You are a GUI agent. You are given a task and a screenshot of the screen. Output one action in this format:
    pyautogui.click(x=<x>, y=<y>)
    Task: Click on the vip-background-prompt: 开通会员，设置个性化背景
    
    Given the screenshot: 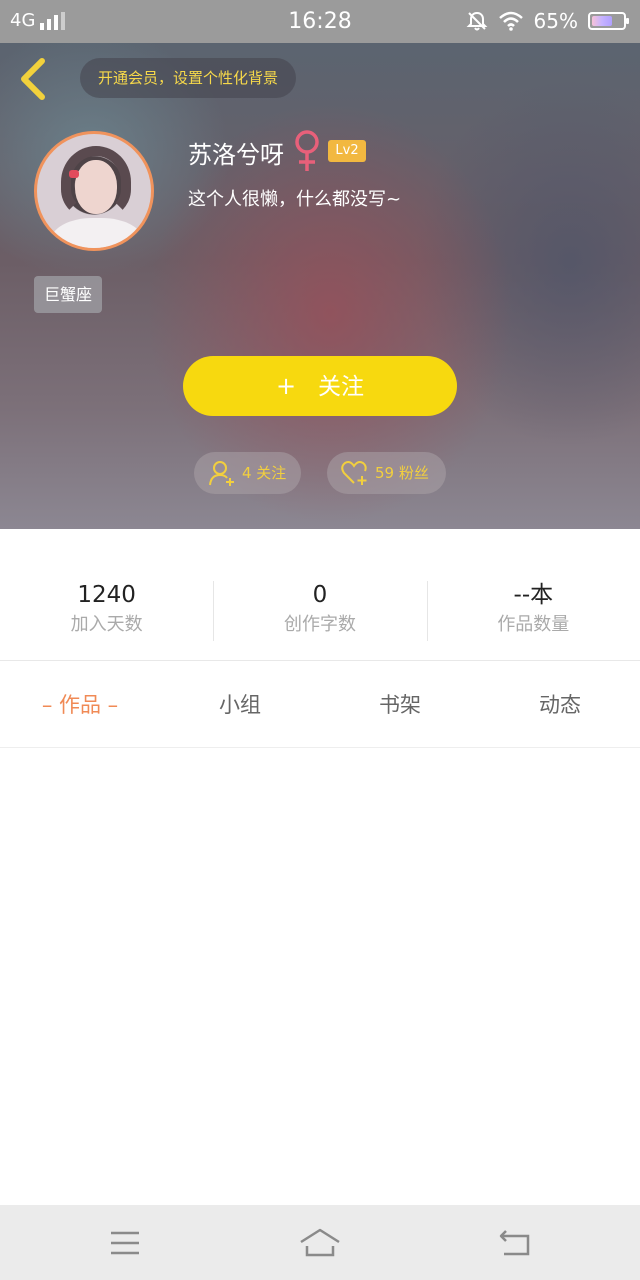 What is the action you would take?
    pyautogui.click(x=188, y=78)
    